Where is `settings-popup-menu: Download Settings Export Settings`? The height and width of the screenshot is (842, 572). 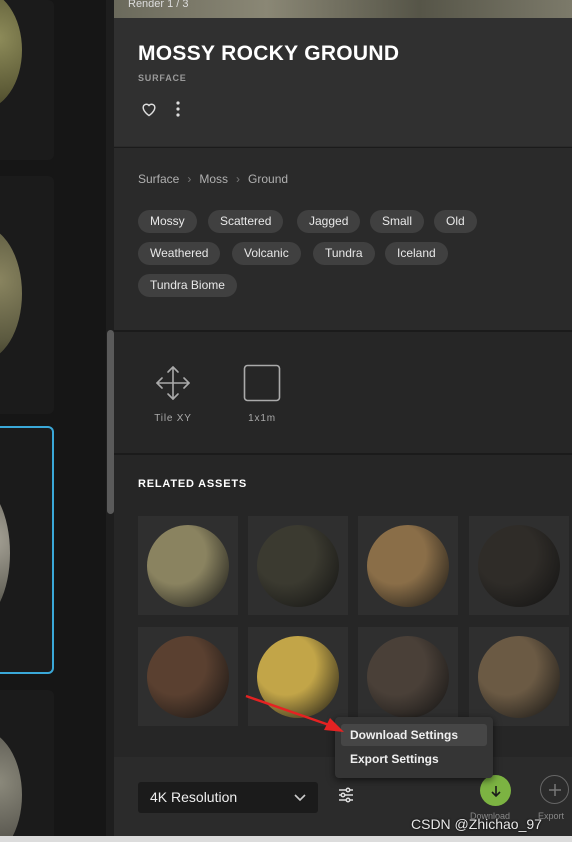
settings-popup-menu: Download Settings Export Settings is located at coordinates (414, 747).